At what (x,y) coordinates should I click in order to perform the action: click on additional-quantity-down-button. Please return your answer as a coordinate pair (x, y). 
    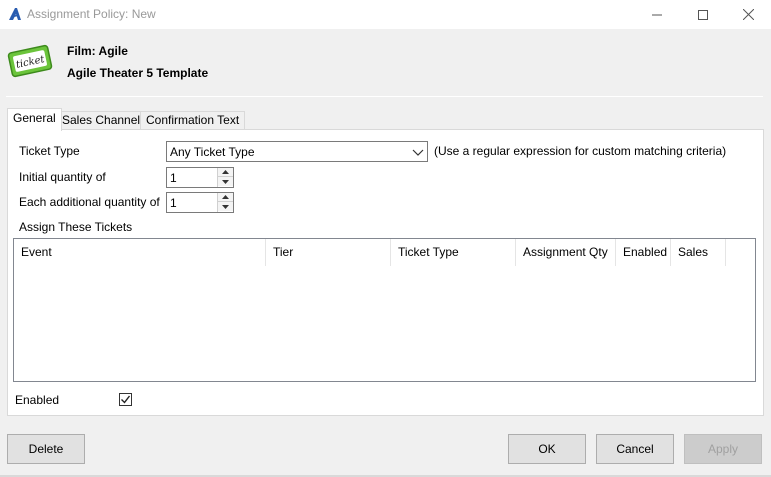
    Looking at the image, I should click on (225, 206).